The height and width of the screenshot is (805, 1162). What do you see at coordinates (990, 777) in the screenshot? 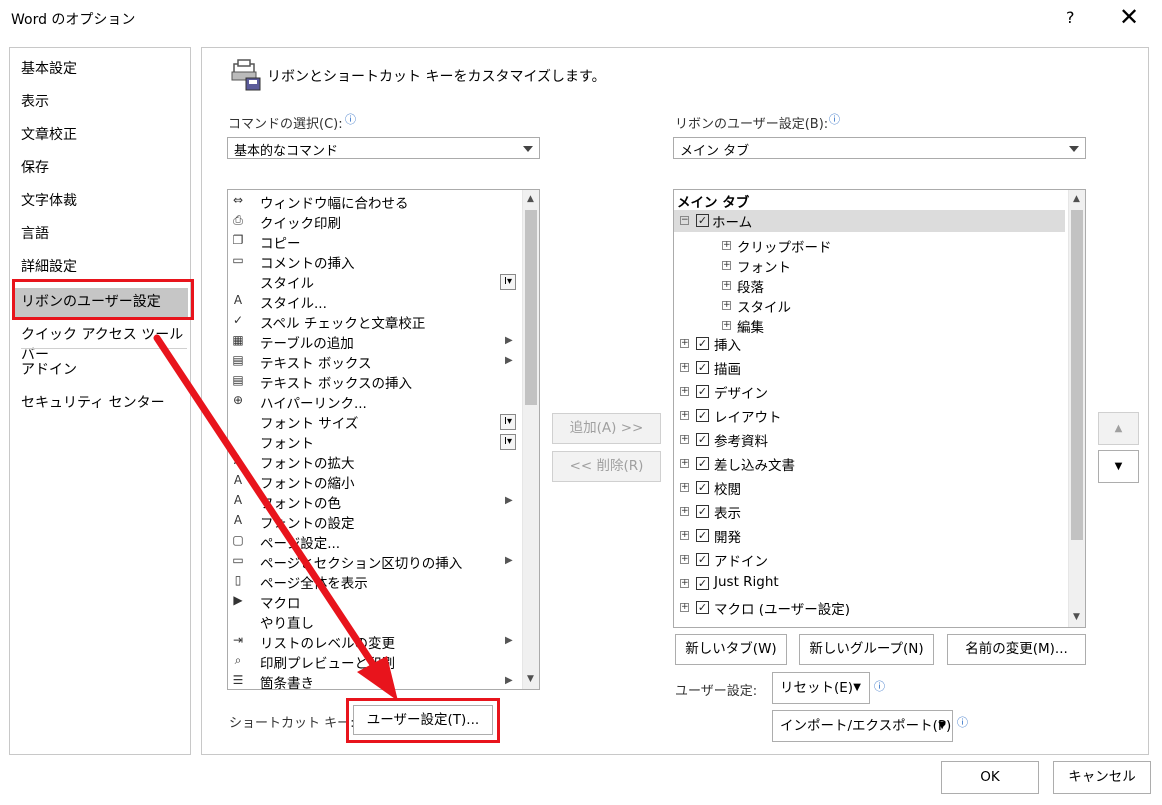
I see `ok-button: OK` at bounding box center [990, 777].